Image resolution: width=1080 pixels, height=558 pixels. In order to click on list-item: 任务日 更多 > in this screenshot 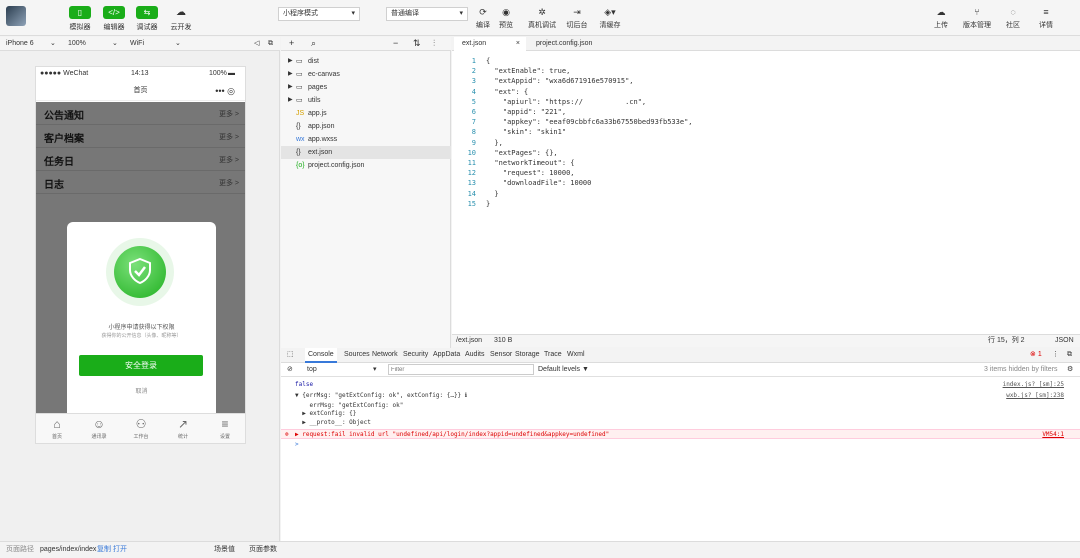, I will do `click(140, 159)`.